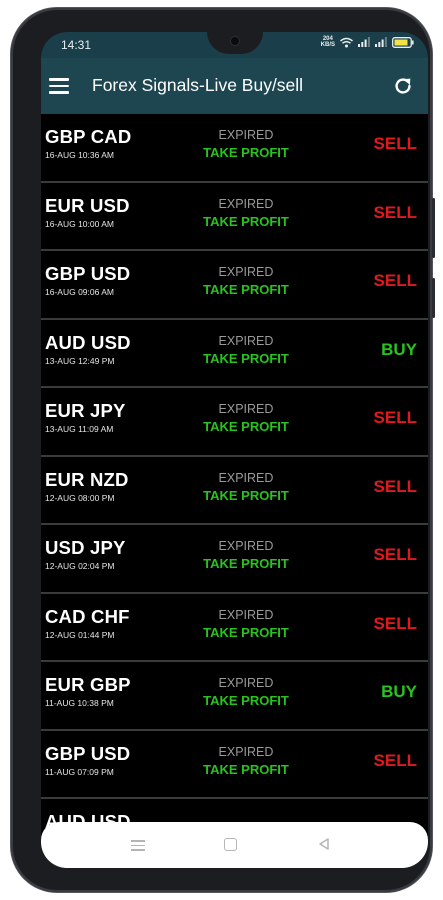 The height and width of the screenshot is (900, 443). I want to click on network-speed: 204 KB/S, so click(328, 42).